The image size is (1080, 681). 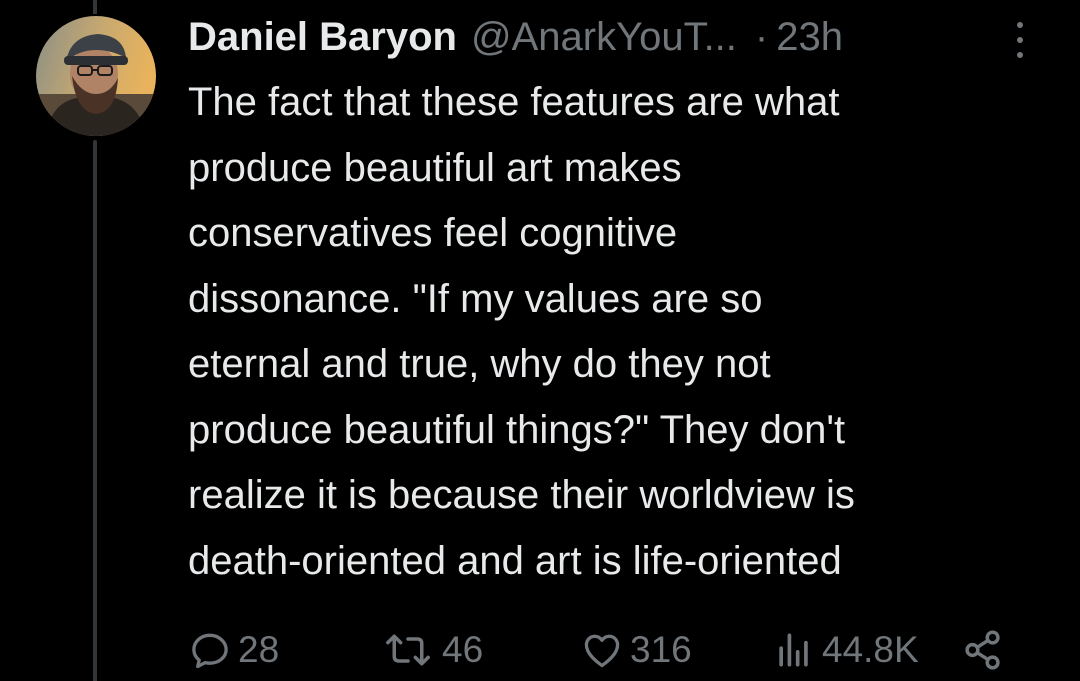 I want to click on action-bar: 28 46 316 44.8K, so click(x=628, y=650).